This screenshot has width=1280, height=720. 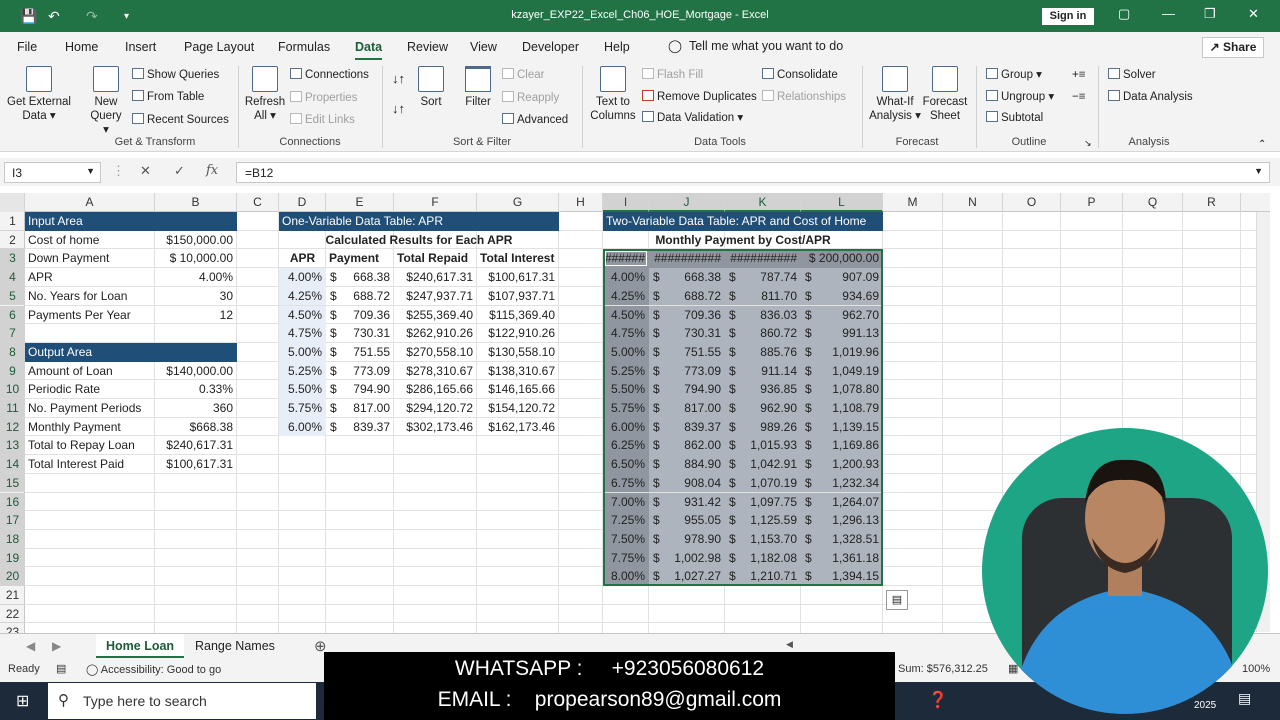 I want to click on column-header-n: N, so click(x=973, y=202).